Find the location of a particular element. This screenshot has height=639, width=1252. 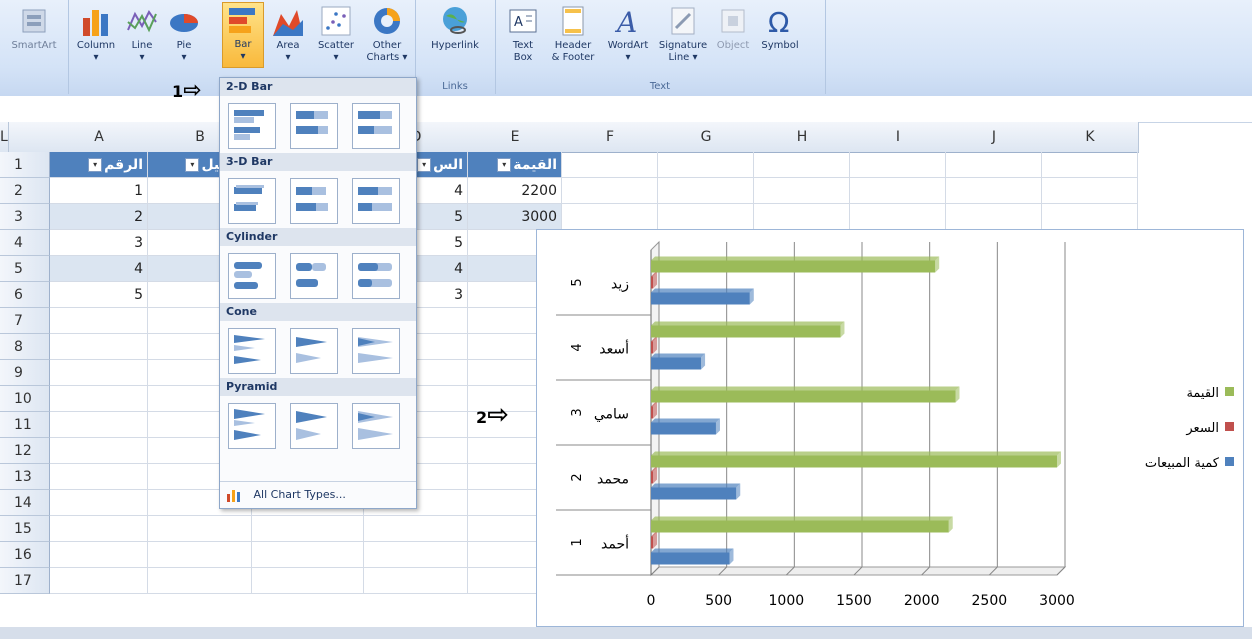

column-header-h: H is located at coordinates (802, 137).